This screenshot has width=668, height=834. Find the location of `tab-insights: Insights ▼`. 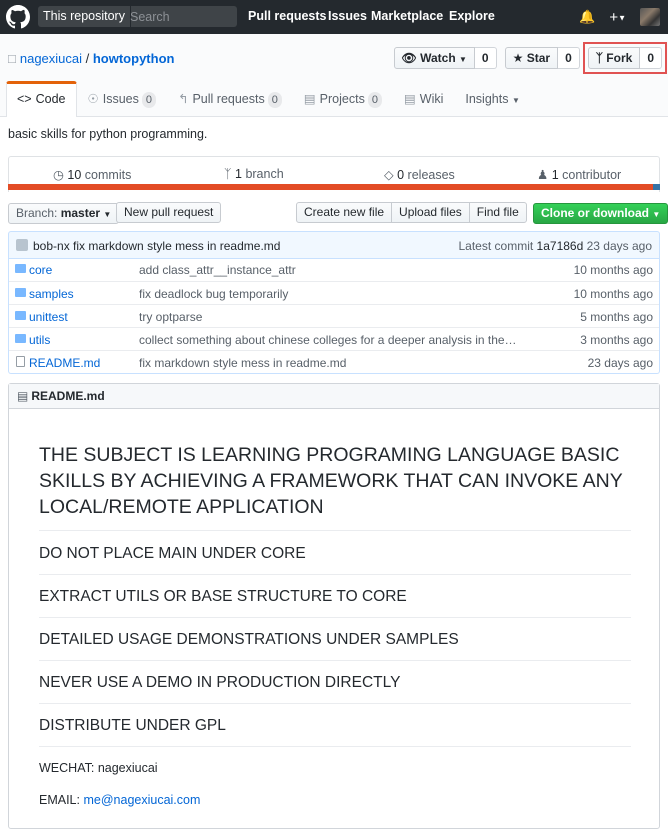

tab-insights: Insights ▼ is located at coordinates (492, 99).